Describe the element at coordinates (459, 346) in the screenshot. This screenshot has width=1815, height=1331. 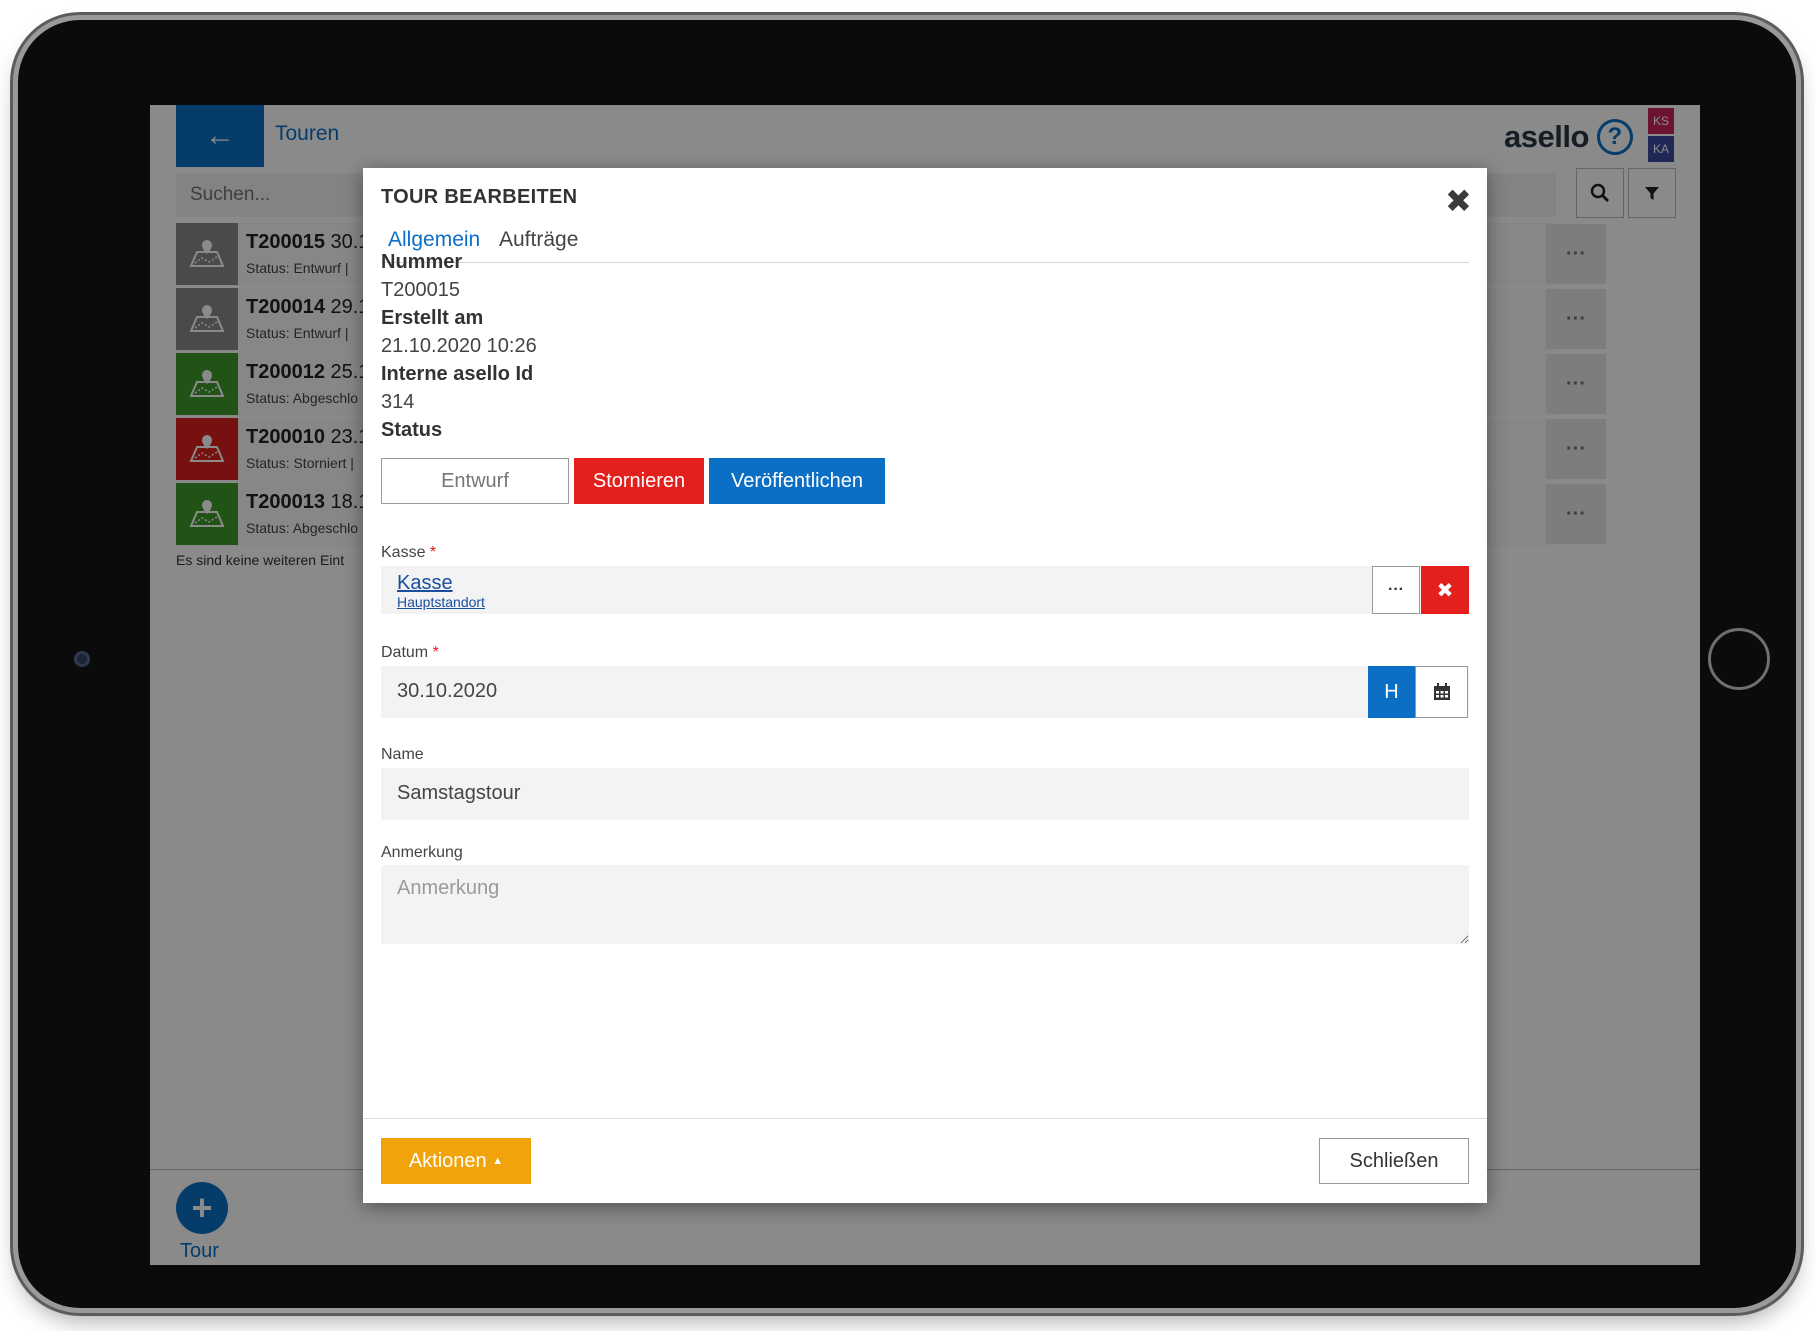
I see `erstellt-value: 21.10.2020 10:26` at that location.